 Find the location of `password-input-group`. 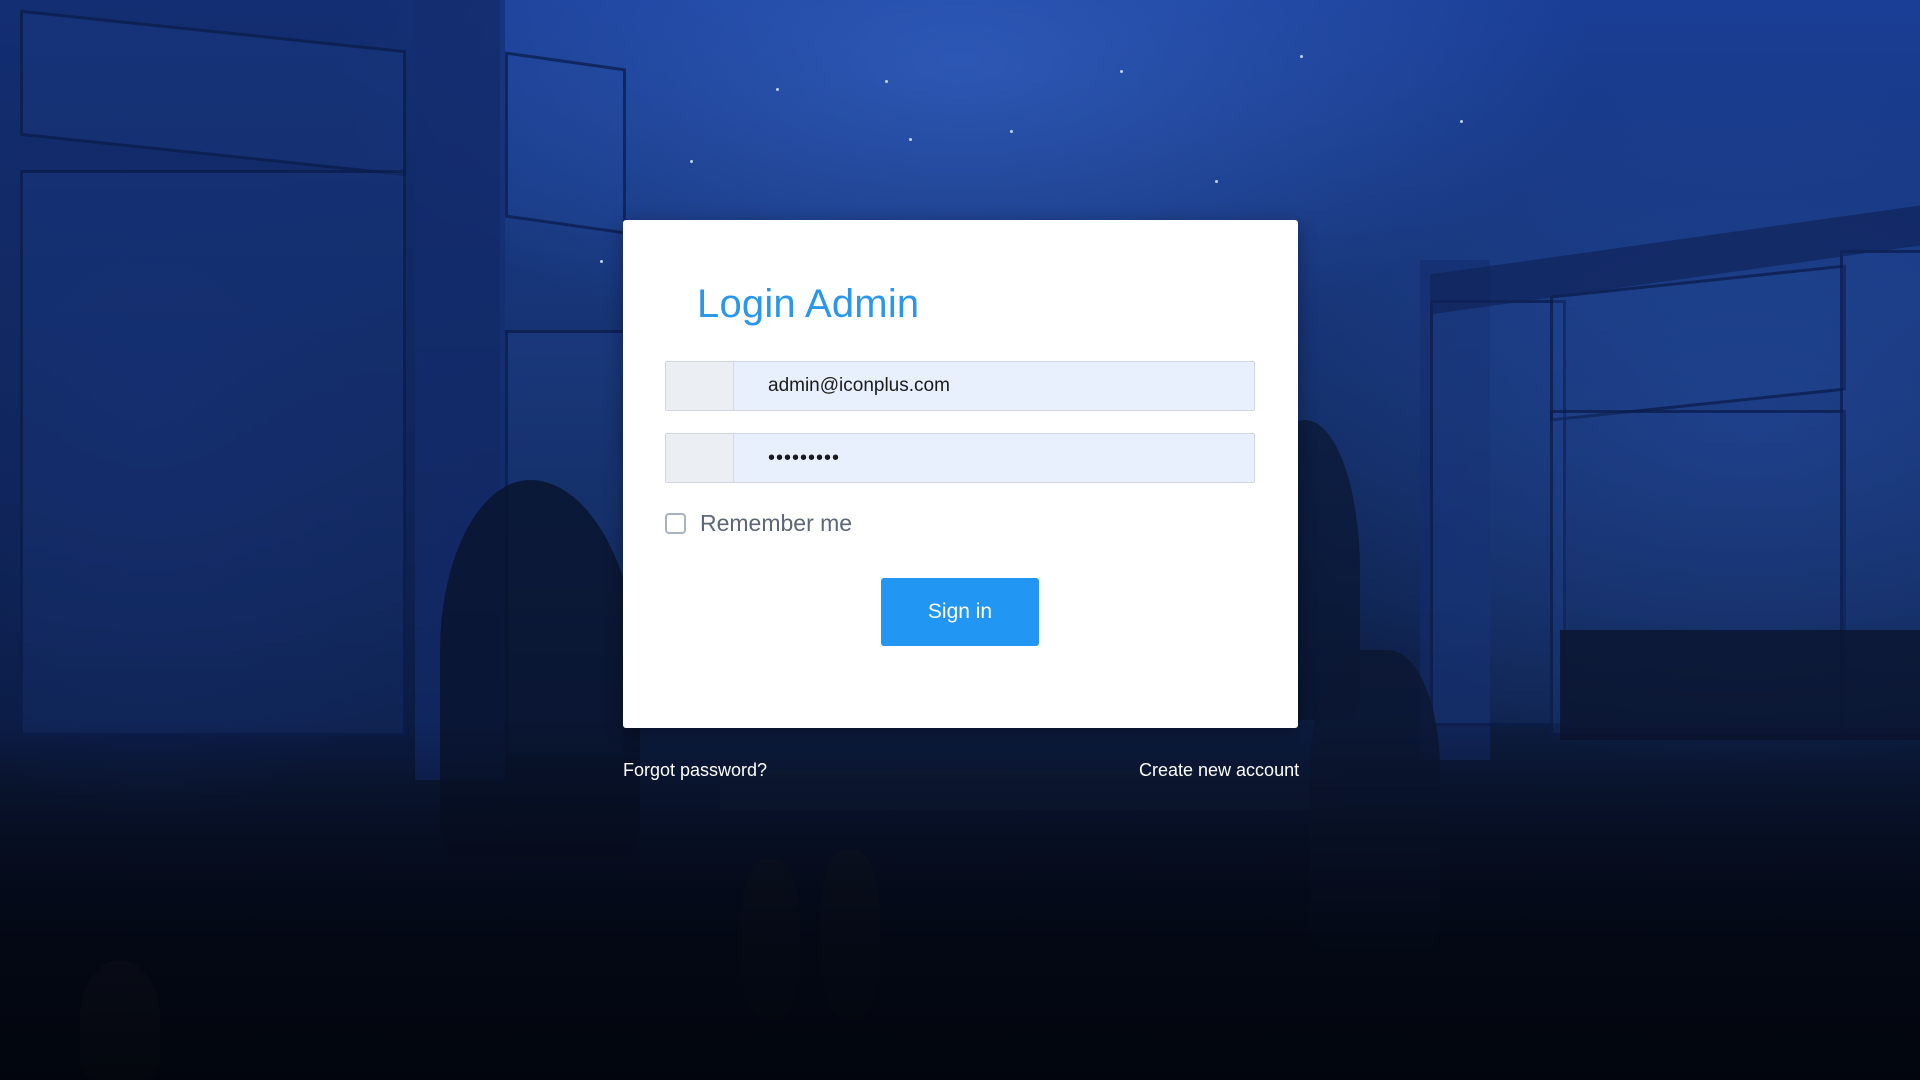

password-input-group is located at coordinates (960, 458).